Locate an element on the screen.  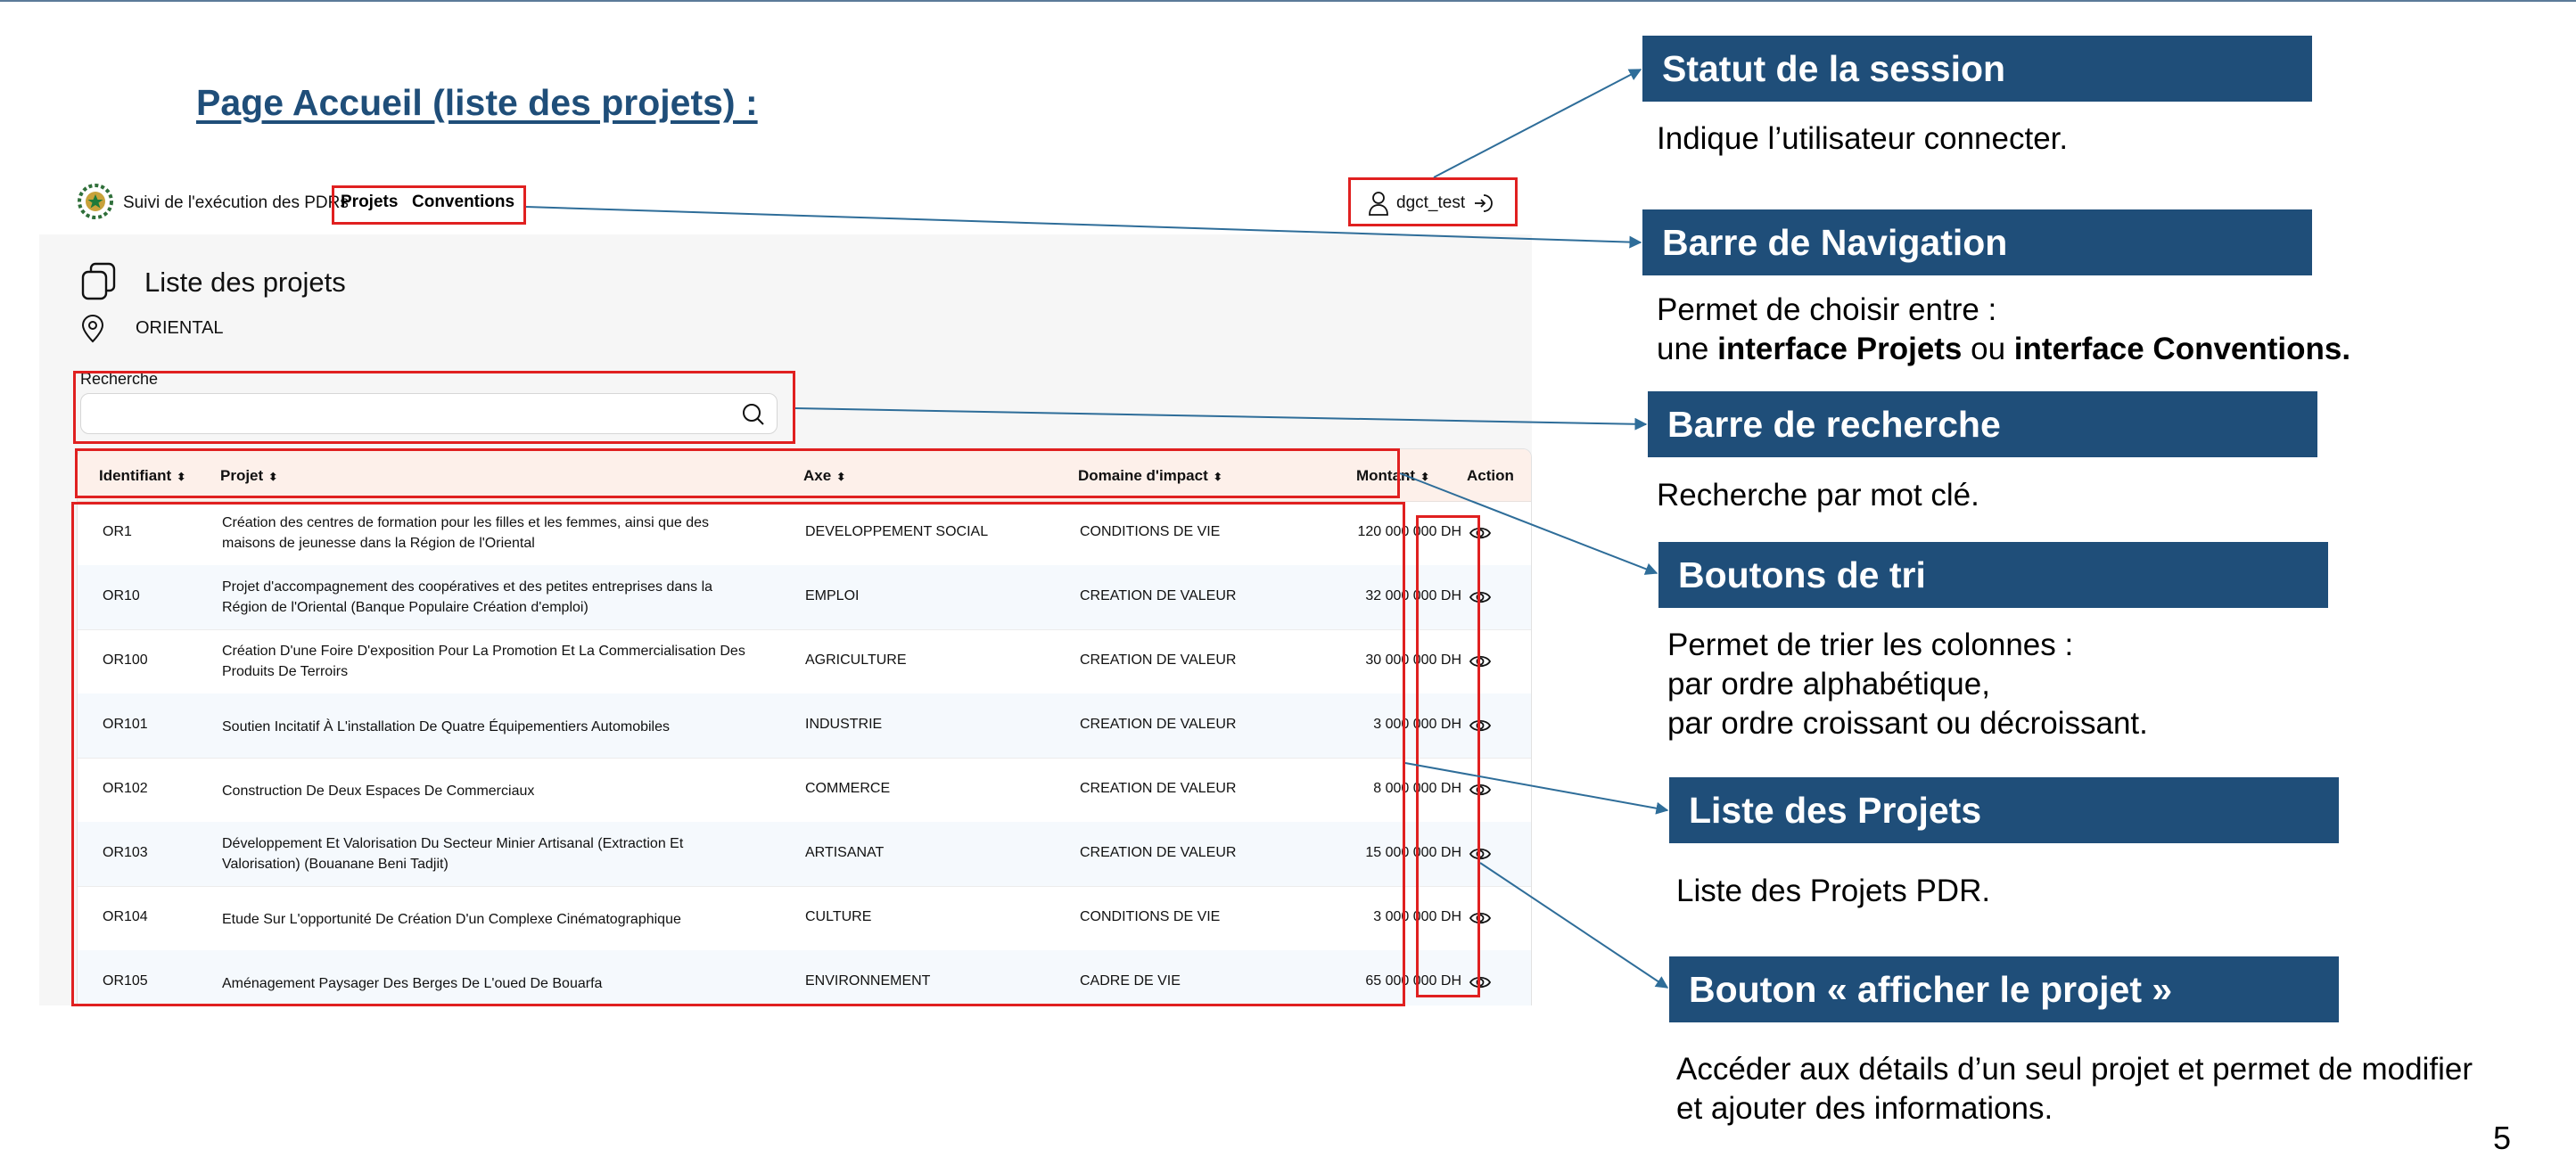
callout-navigation-desc-1: Permet de choisir entre : is located at coordinates (1827, 309).